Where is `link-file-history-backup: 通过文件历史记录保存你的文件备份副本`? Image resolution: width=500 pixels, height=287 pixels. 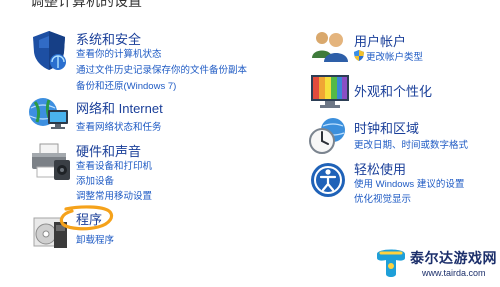 link-file-history-backup: 通过文件历史记录保存你的文件备份副本 is located at coordinates (161, 69).